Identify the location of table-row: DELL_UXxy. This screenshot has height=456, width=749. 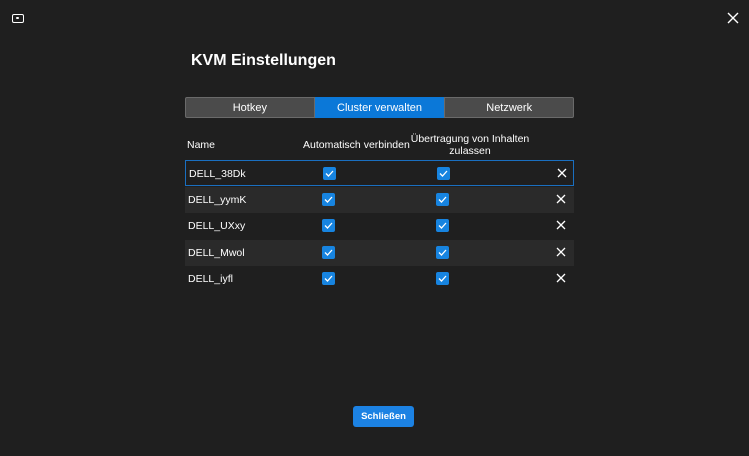
(379, 226).